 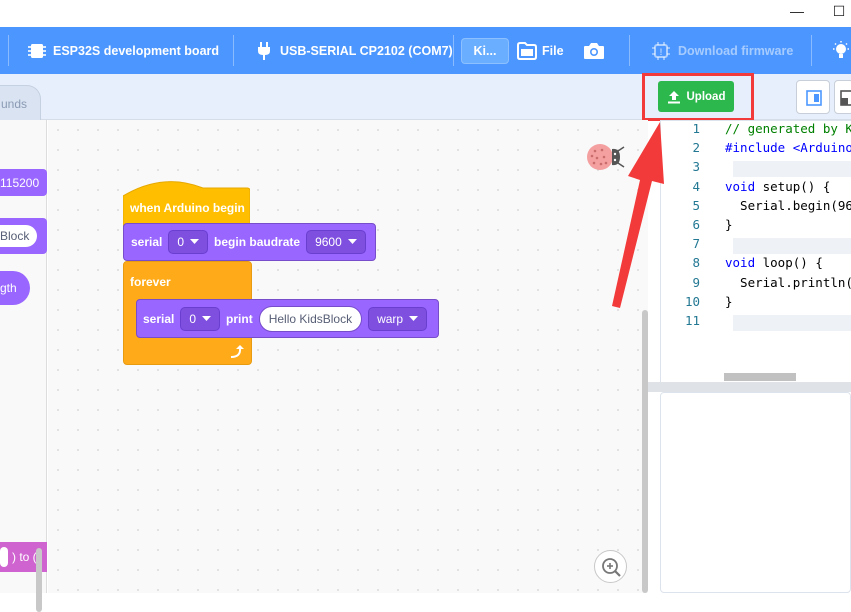 I want to click on code-line: 4 void setup() {, so click(x=756, y=188).